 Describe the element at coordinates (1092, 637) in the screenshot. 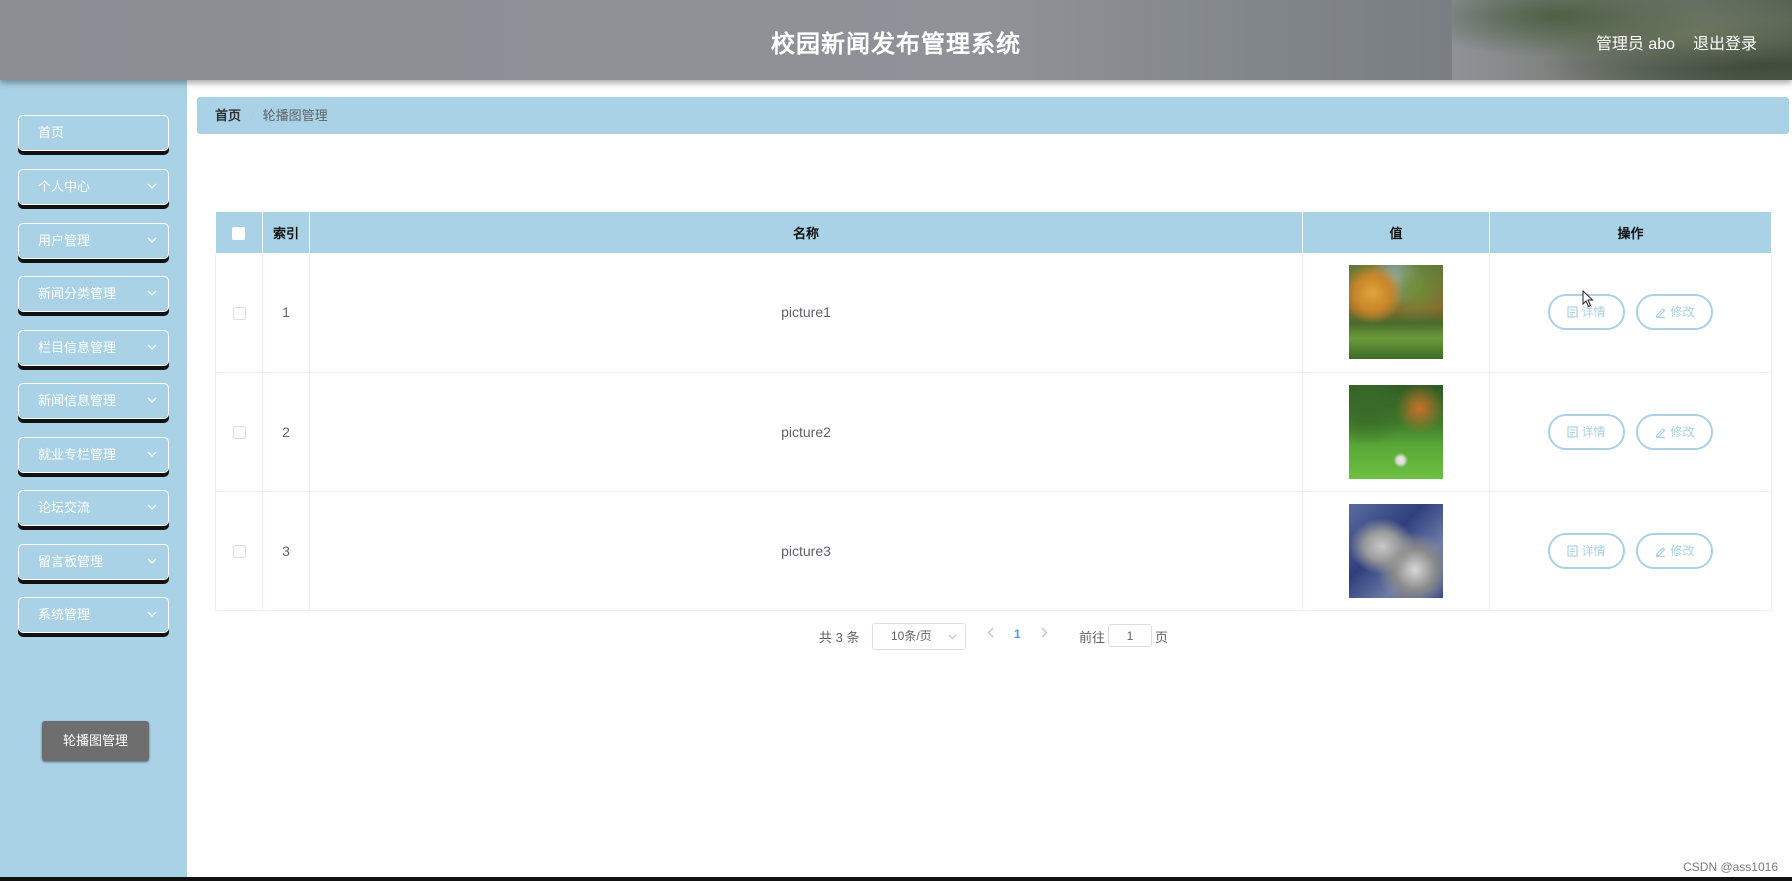

I see `goto-label: 前往` at that location.